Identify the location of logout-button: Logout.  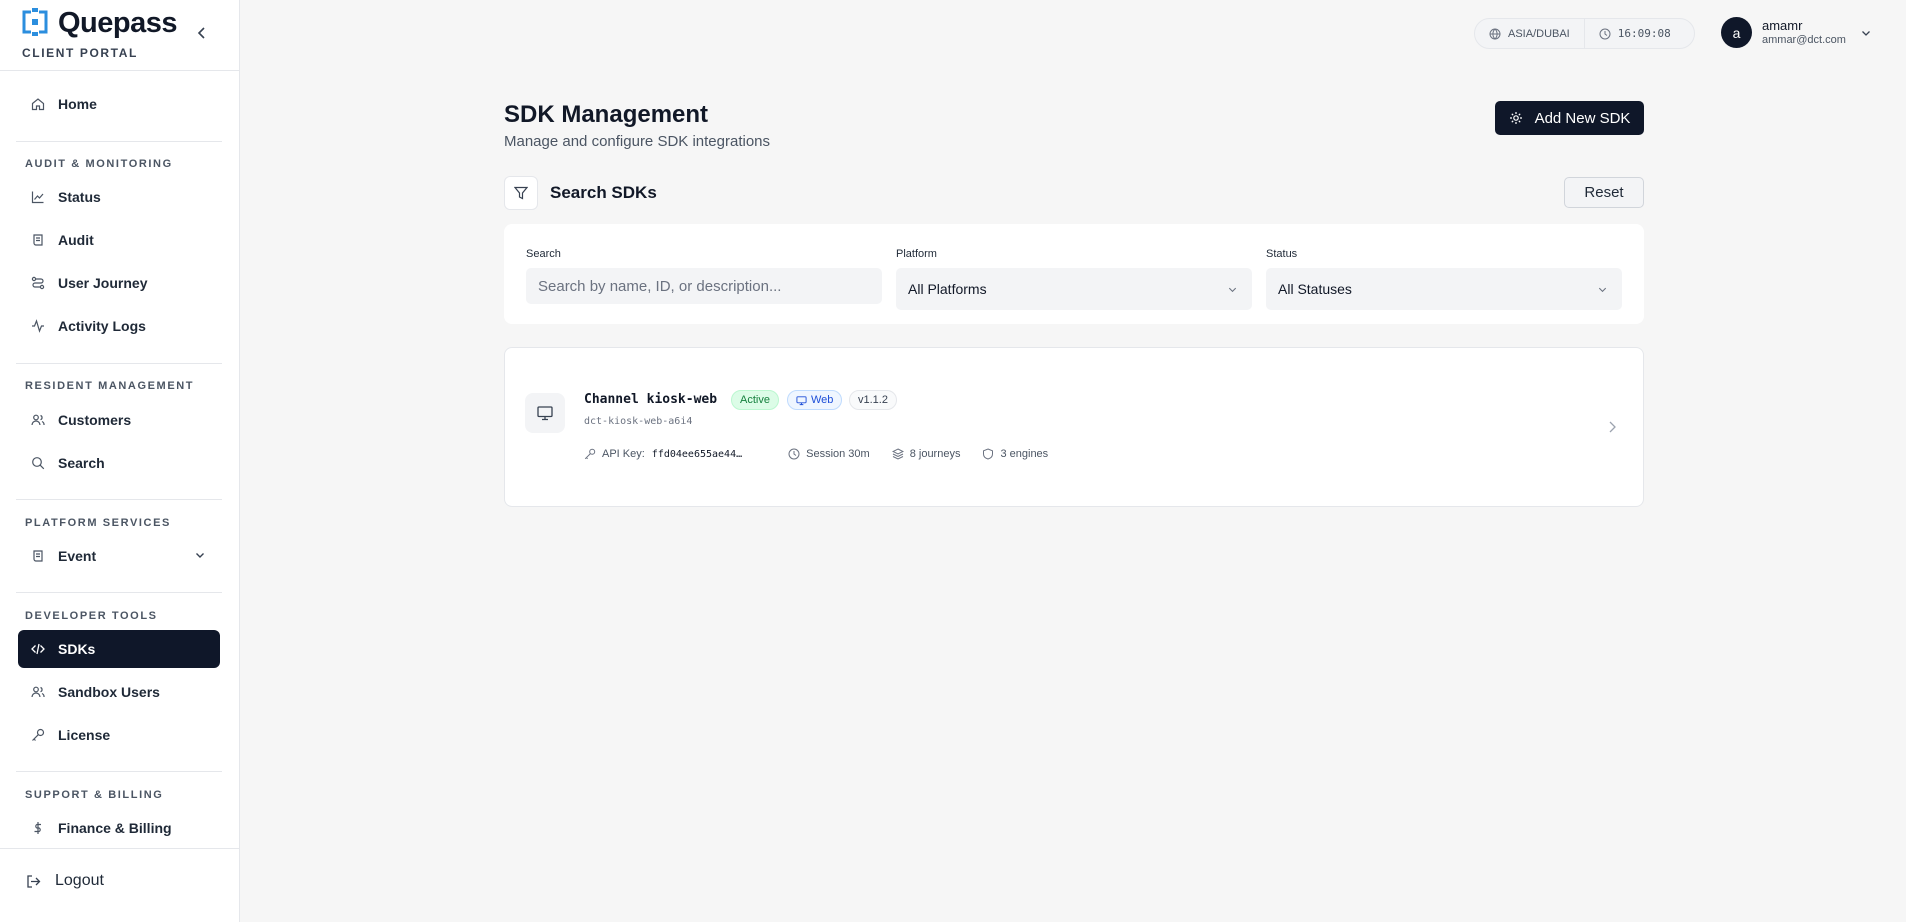
(65, 881).